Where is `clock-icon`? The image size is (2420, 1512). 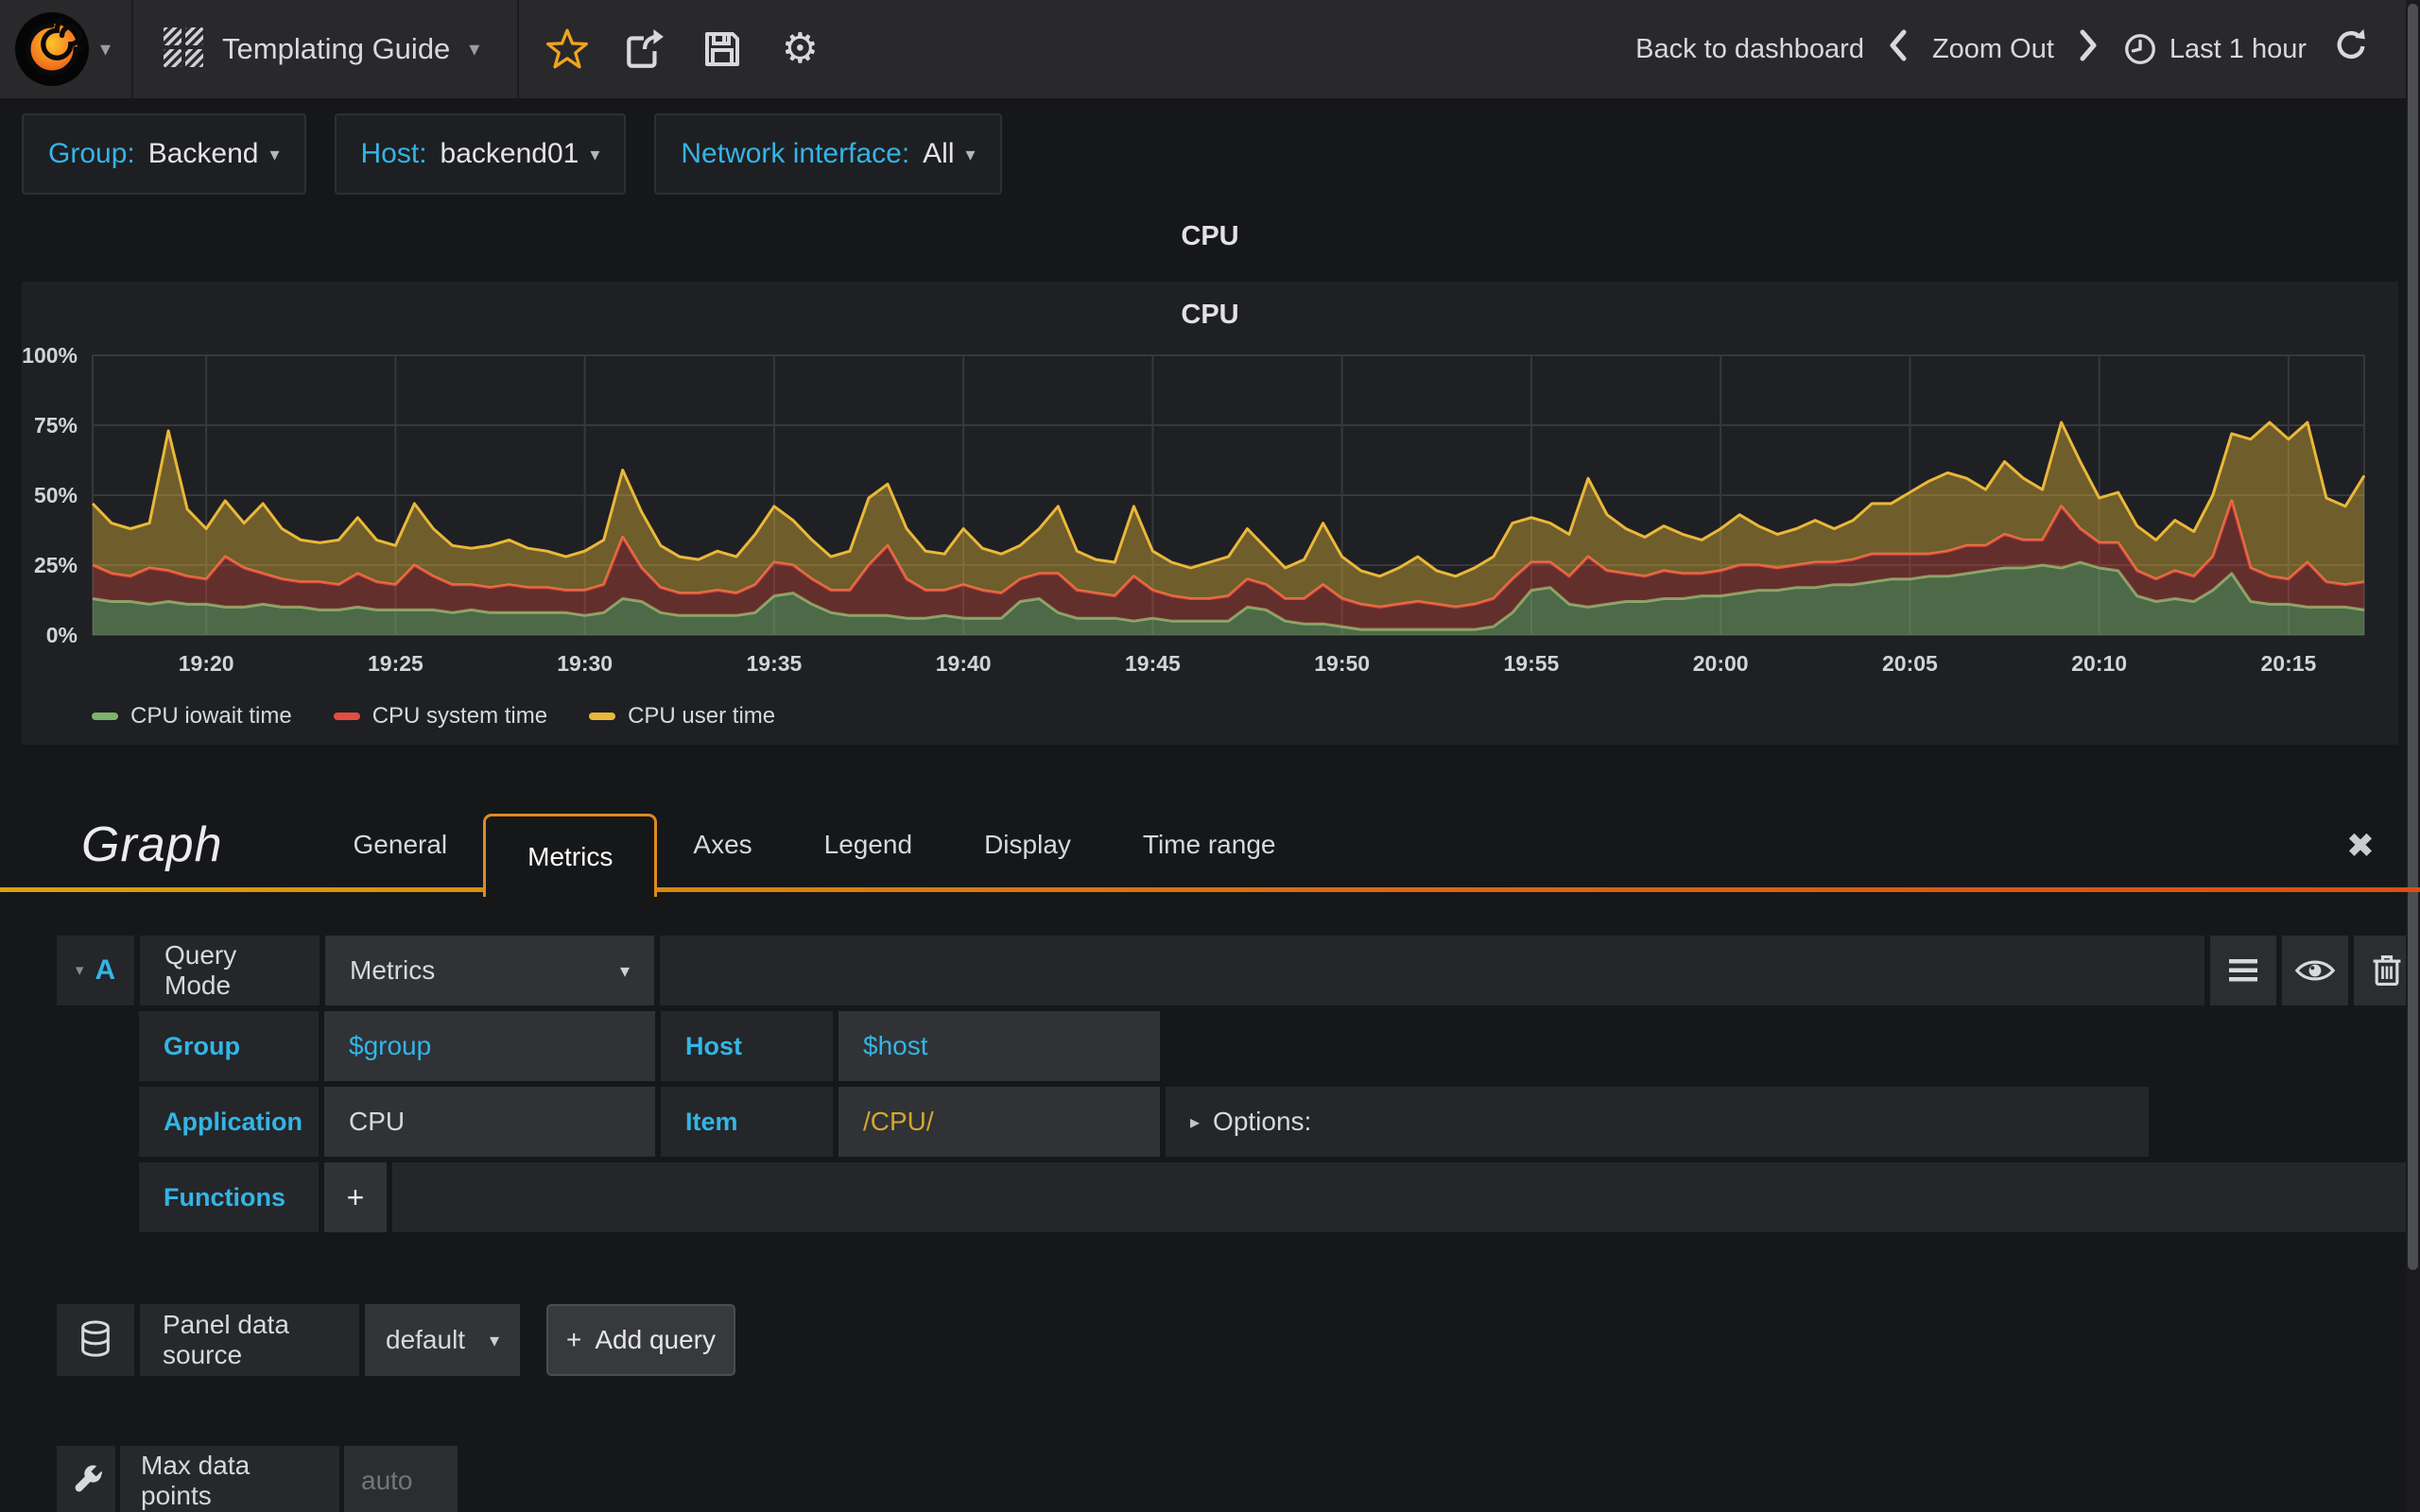 clock-icon is located at coordinates (2139, 49).